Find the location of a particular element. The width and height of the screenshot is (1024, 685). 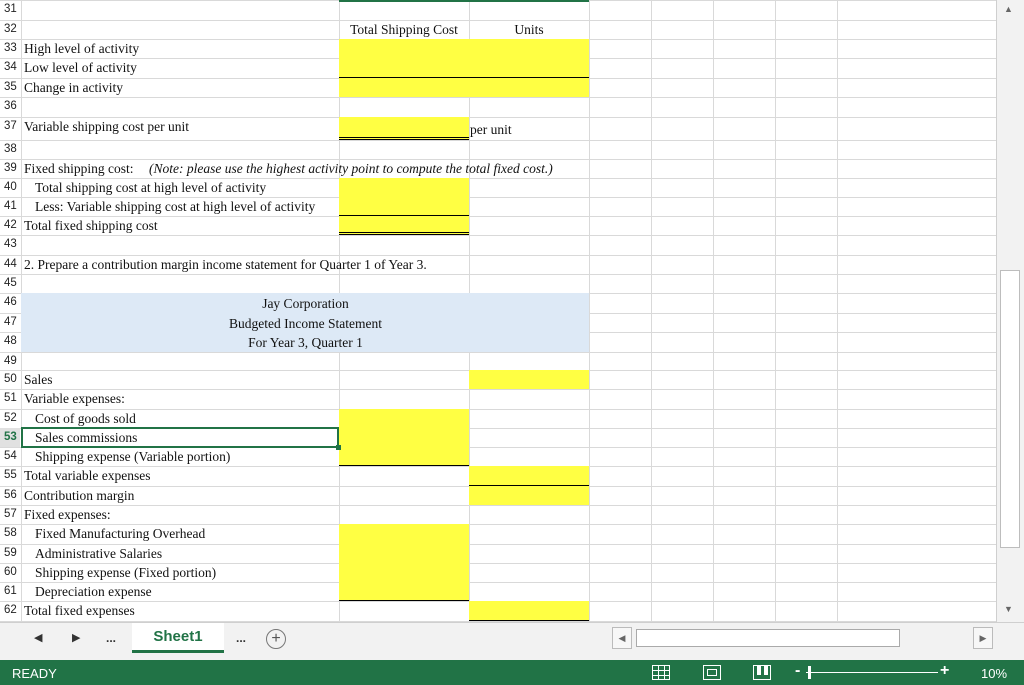

row-label: Variable shipping cost per unit is located at coordinates (106, 126).